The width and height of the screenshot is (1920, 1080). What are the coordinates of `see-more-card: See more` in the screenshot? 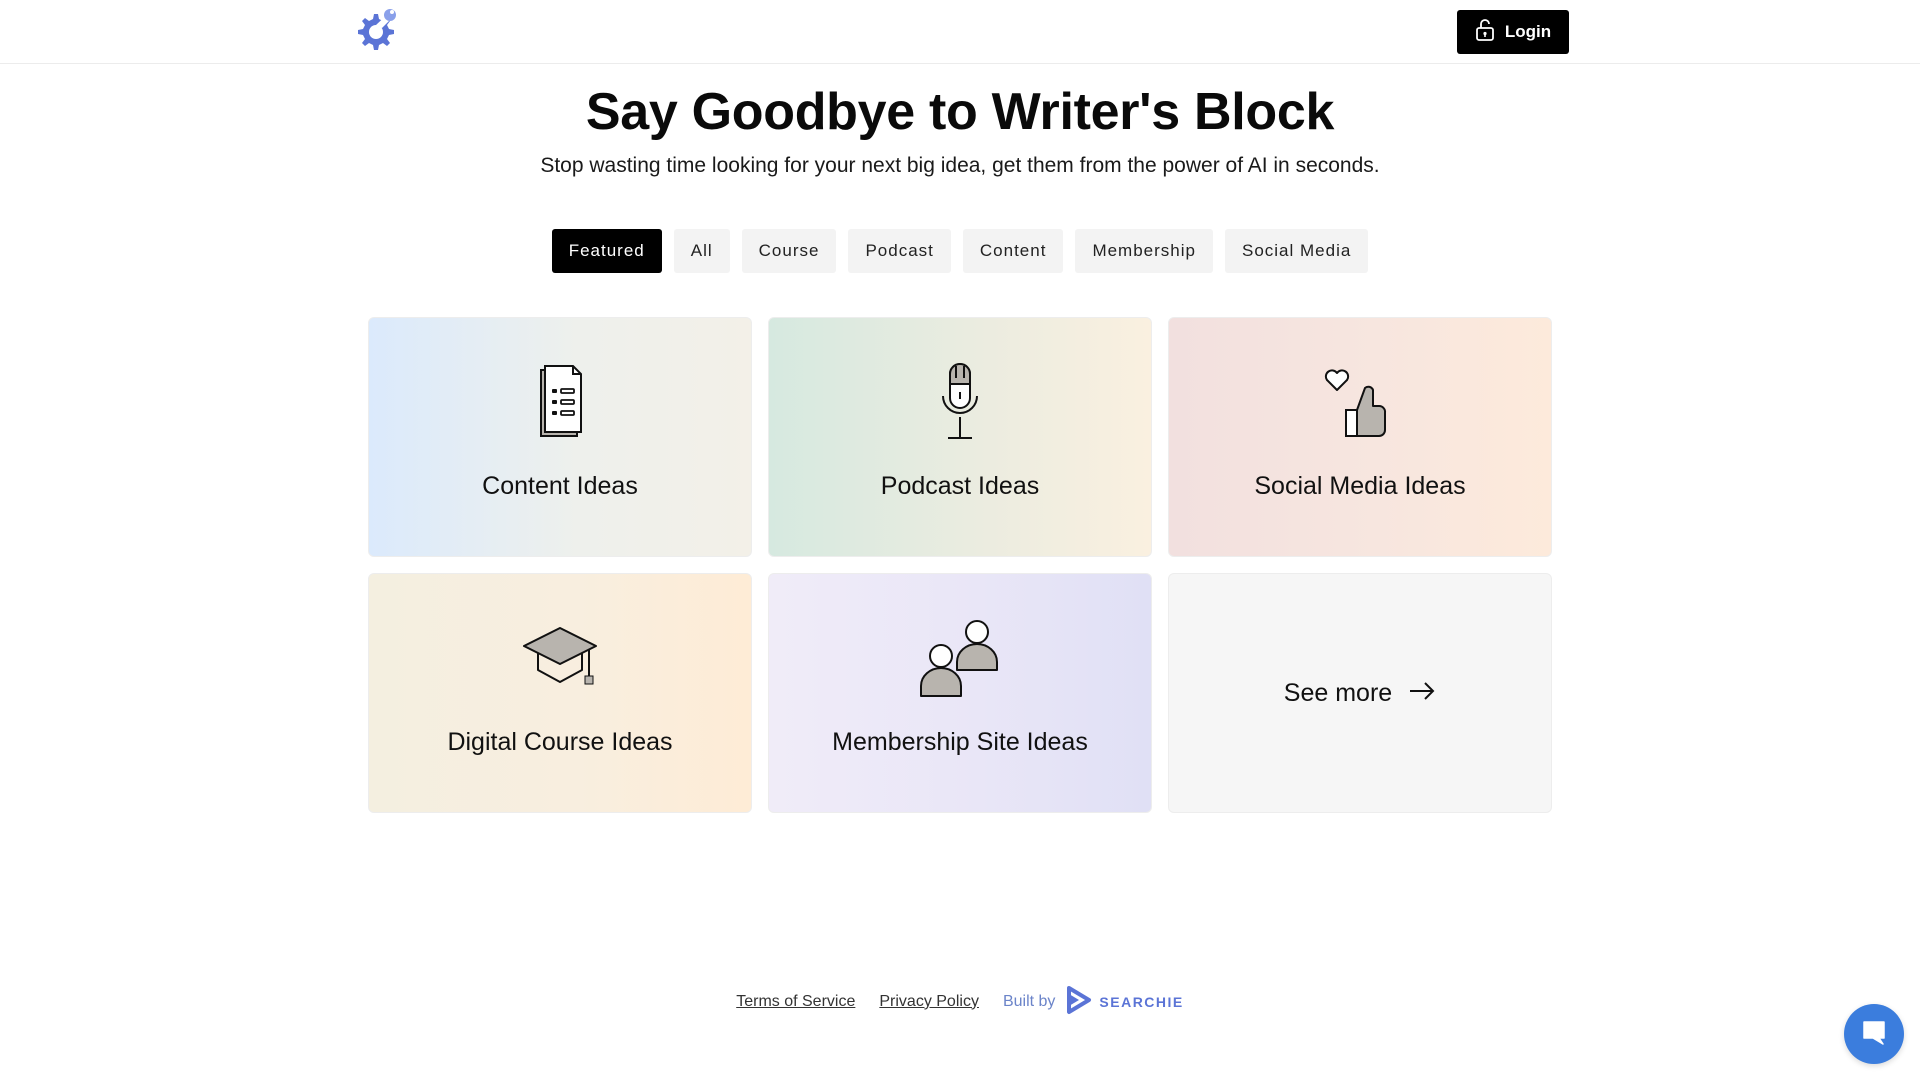 It's located at (1360, 693).